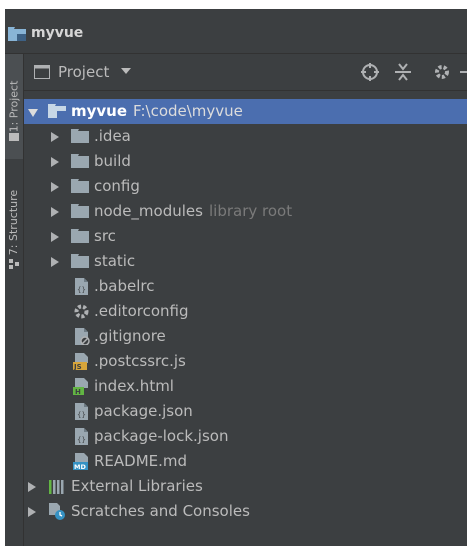 The height and width of the screenshot is (547, 468). Describe the element at coordinates (117, 186) in the screenshot. I see `tree-item-label: config` at that location.